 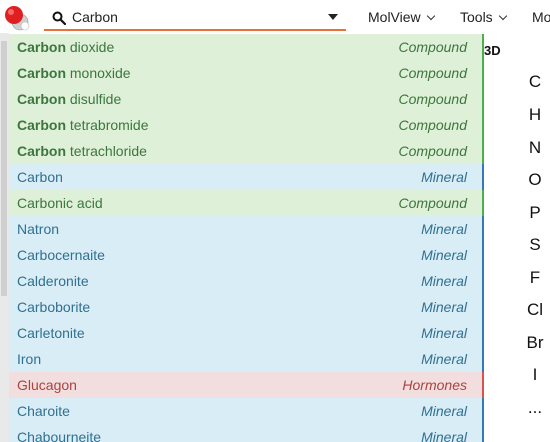 I want to click on top-bar: MolView Tools Mo, so click(x=275, y=16).